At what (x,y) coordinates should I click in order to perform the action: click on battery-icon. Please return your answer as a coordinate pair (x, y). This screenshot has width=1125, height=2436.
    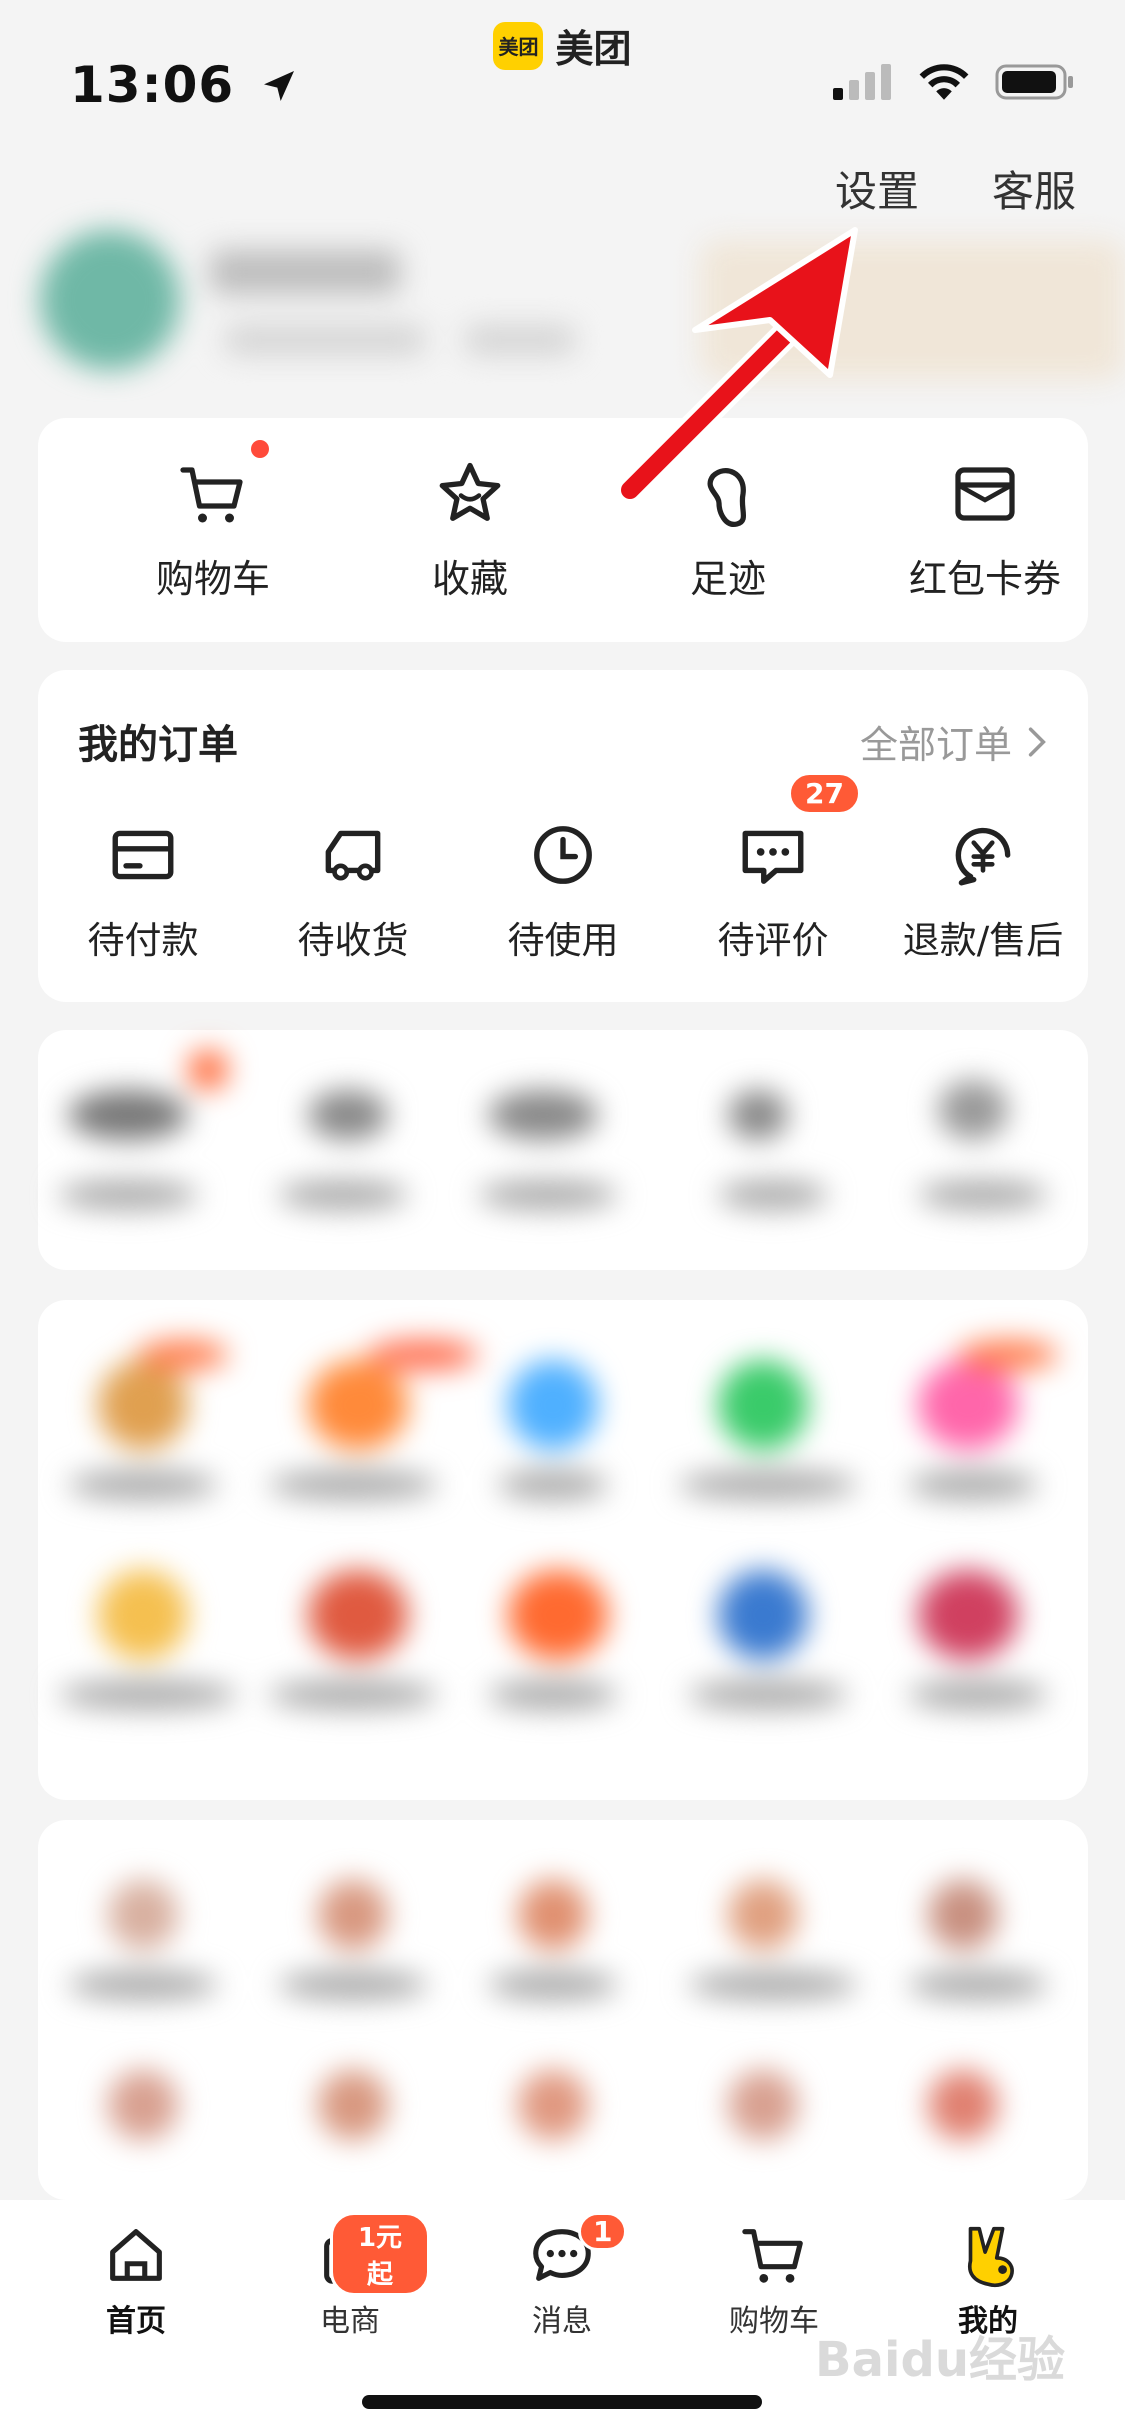
    Looking at the image, I should click on (1034, 82).